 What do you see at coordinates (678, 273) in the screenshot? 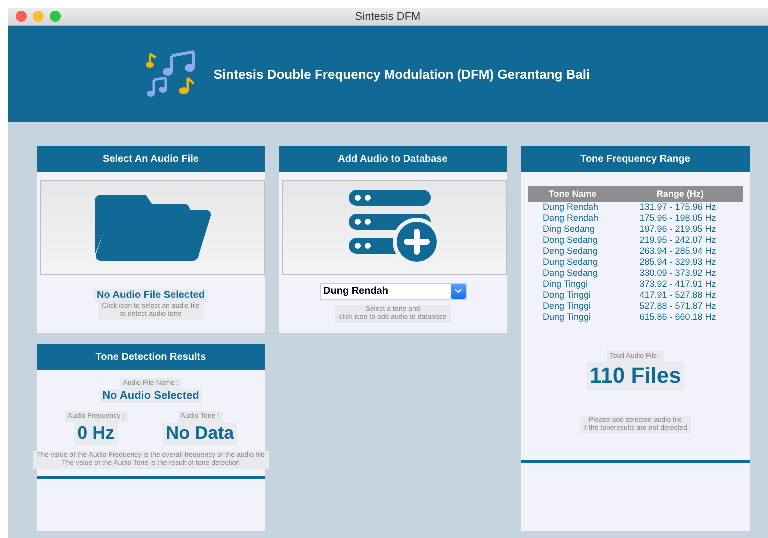
I see `table-cell-text: 330.09 - 373.92 Hz` at bounding box center [678, 273].